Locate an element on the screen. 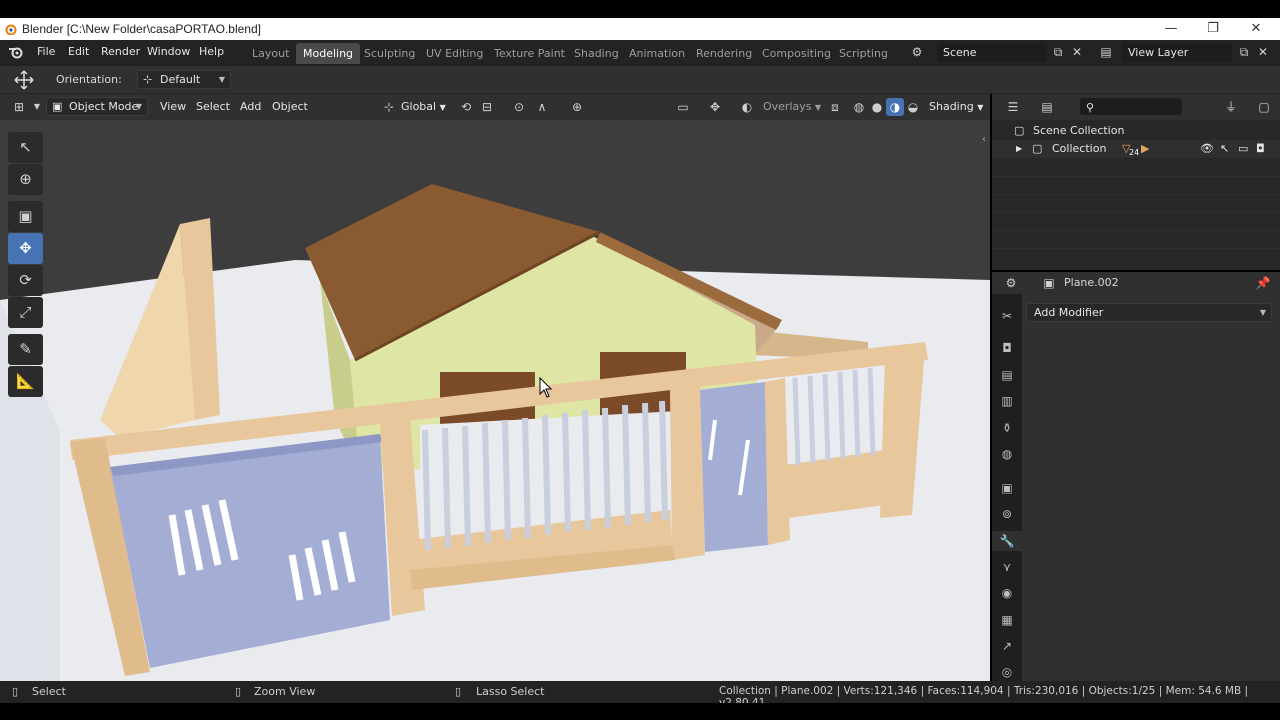 This screenshot has height=720, width=1280. material-preview-shading-icon: ◑ is located at coordinates (895, 107).